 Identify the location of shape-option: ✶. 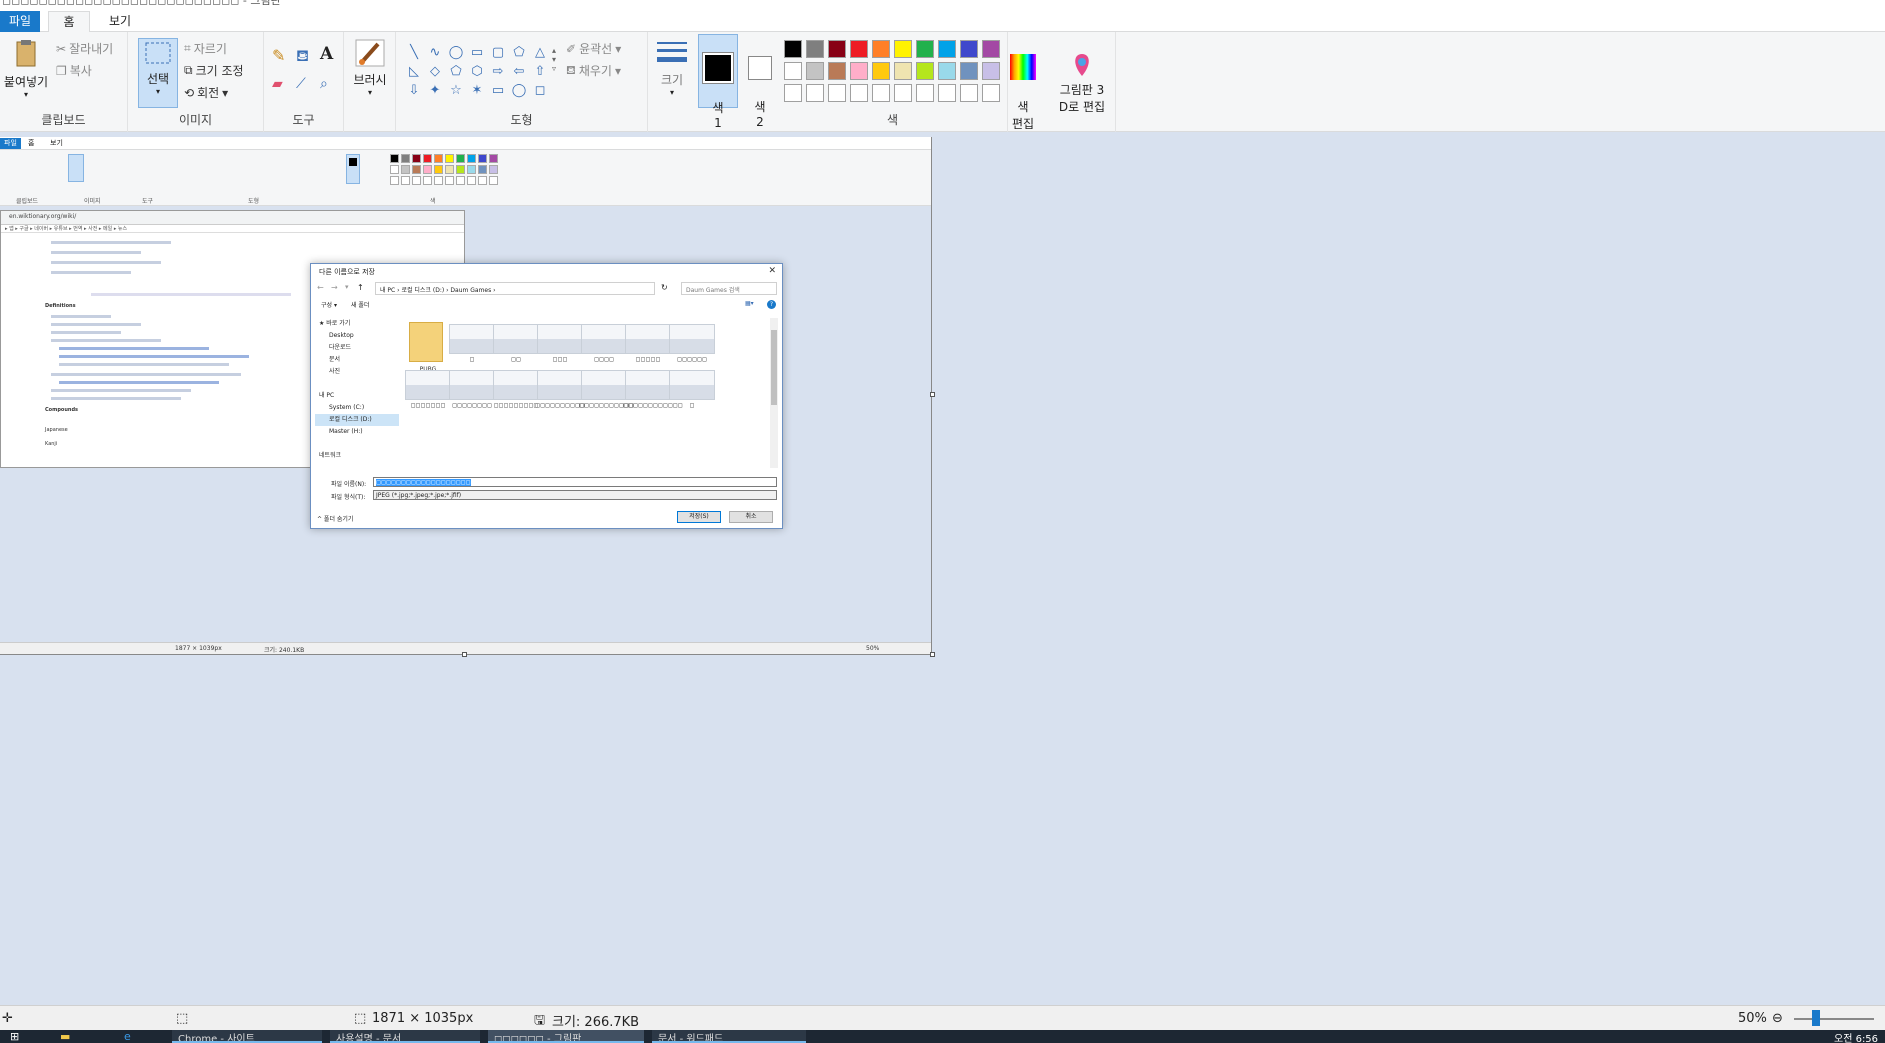
(477, 91).